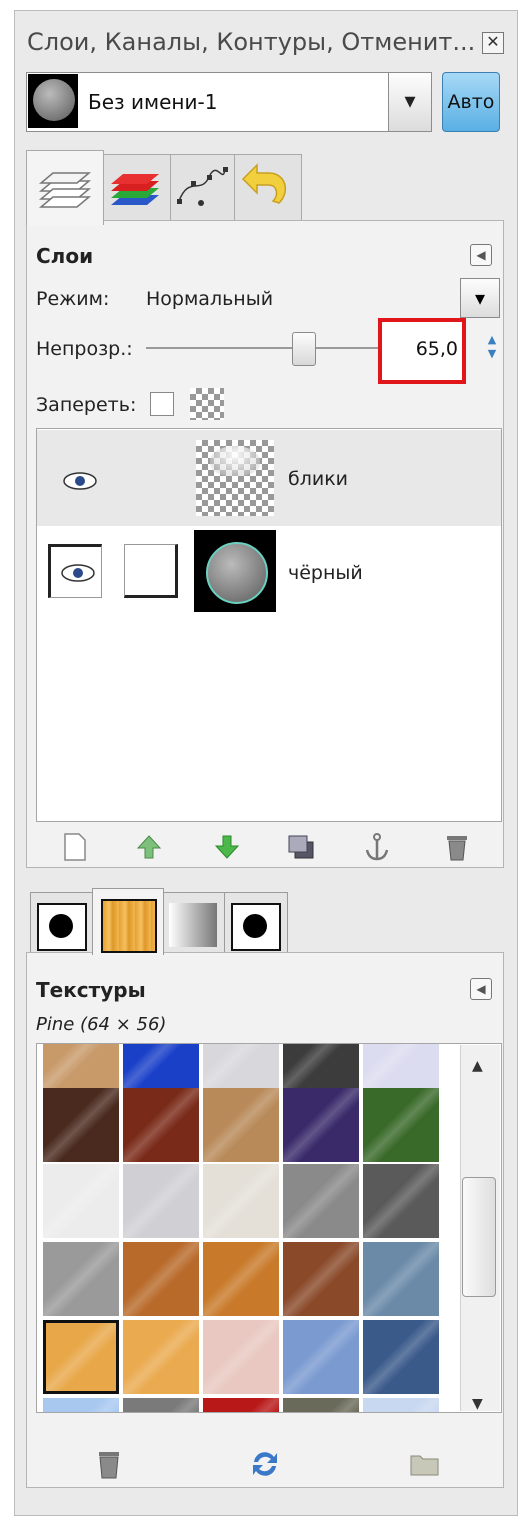 Image resolution: width=521 pixels, height=1526 pixels. I want to click on patterns-tab, so click(128, 921).